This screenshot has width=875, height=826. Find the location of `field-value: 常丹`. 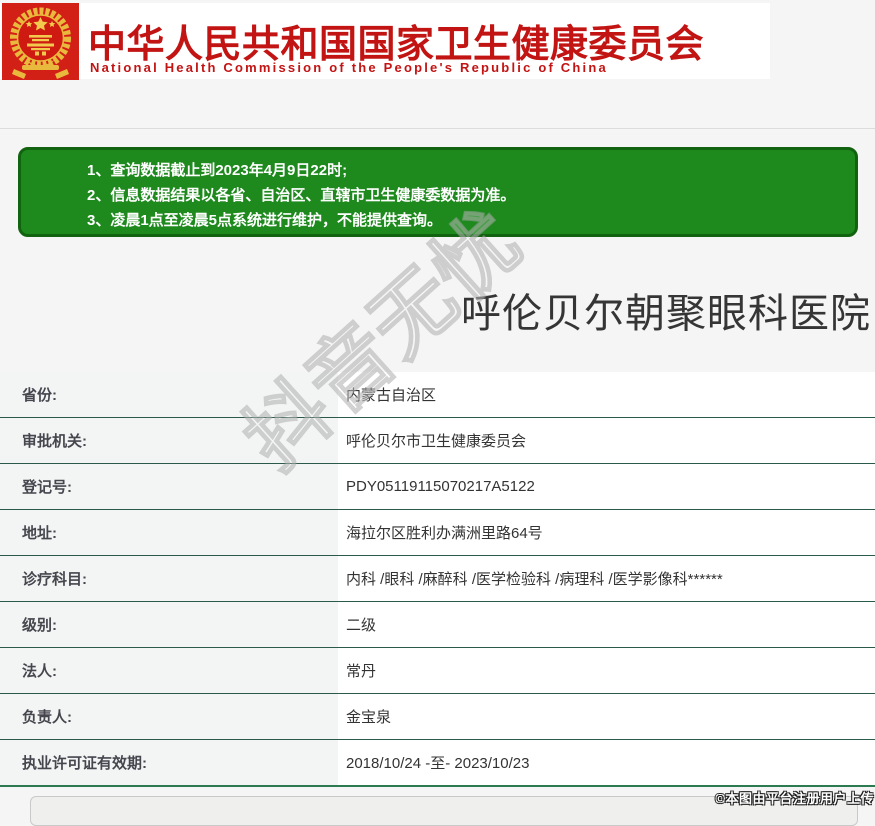

field-value: 常丹 is located at coordinates (606, 670).